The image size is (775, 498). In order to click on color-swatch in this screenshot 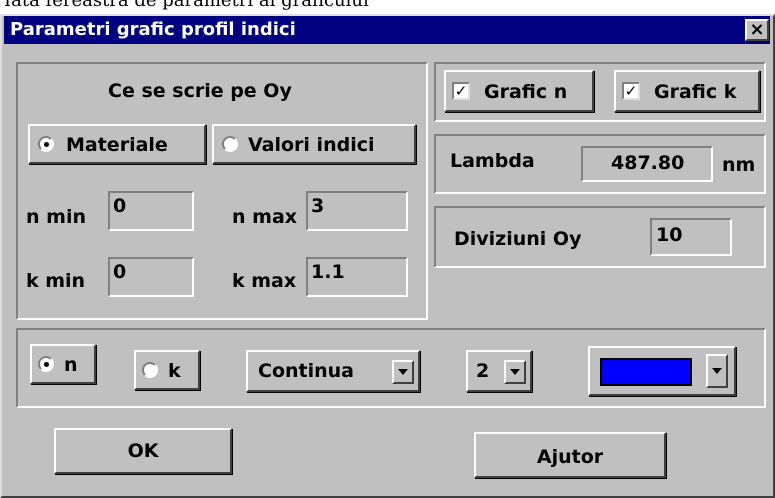, I will do `click(646, 372)`.